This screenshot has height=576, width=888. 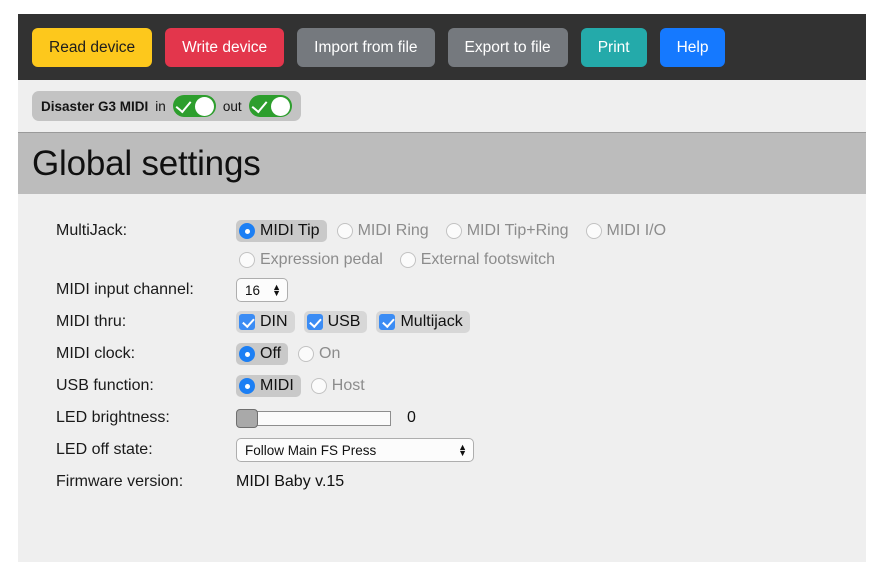 I want to click on radio-midi-tip: MIDI Tip, so click(x=281, y=231).